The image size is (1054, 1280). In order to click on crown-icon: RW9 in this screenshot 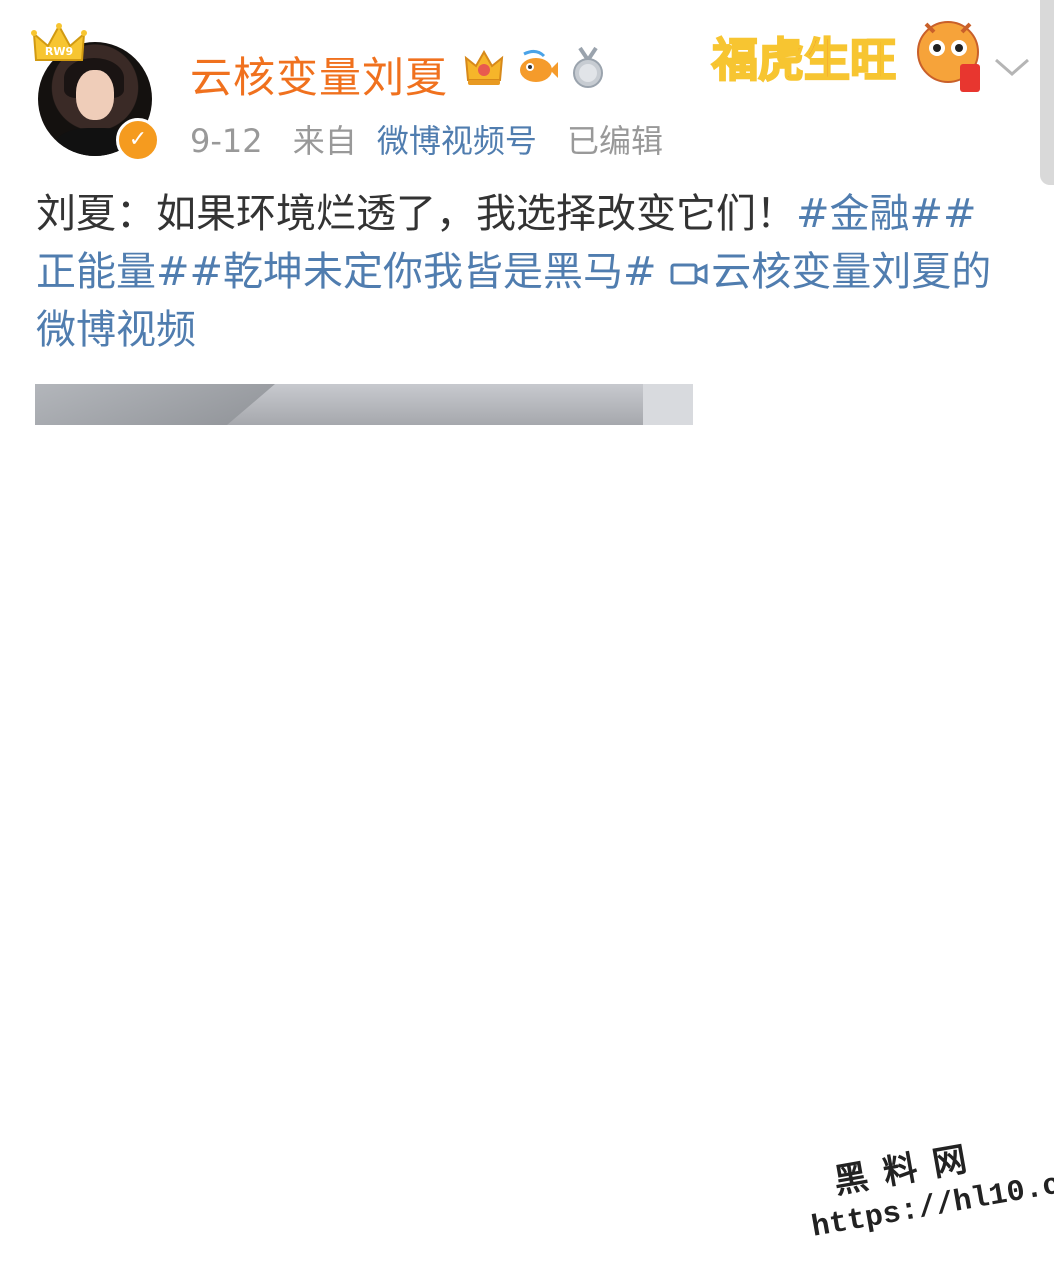, I will do `click(59, 42)`.